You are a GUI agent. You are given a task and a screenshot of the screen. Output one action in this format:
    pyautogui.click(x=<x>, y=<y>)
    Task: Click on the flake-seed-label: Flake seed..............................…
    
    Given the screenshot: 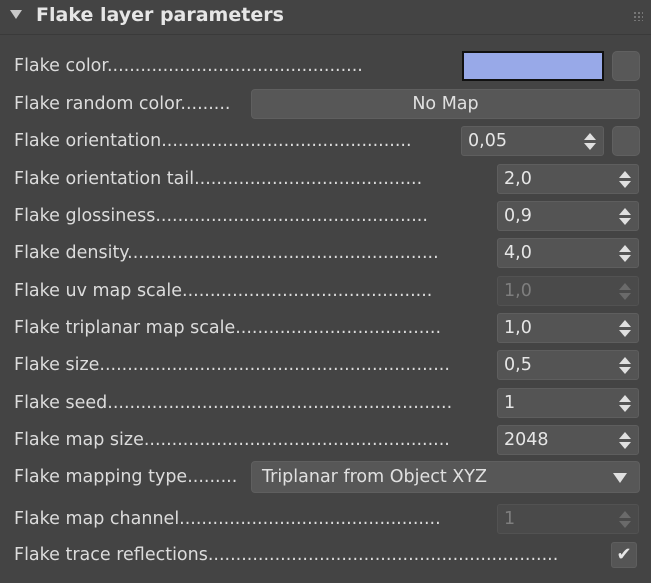 What is the action you would take?
    pyautogui.click(x=233, y=403)
    